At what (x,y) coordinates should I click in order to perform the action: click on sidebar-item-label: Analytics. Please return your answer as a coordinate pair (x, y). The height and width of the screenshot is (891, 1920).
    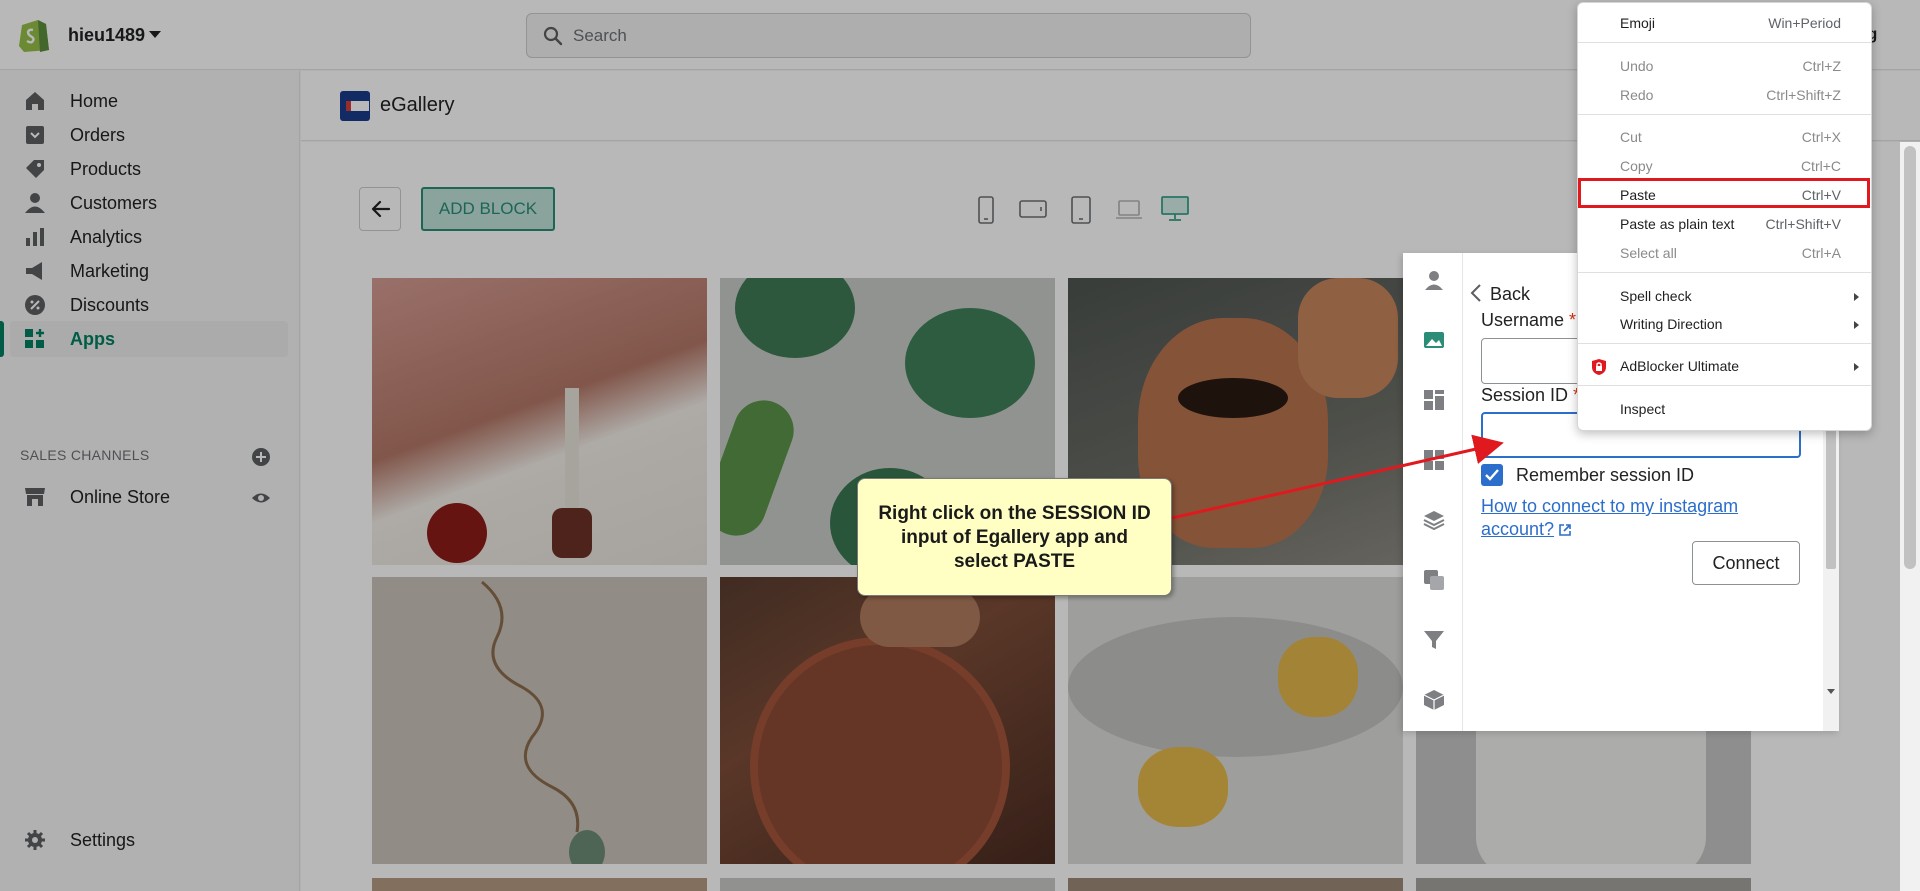
    Looking at the image, I should click on (106, 237).